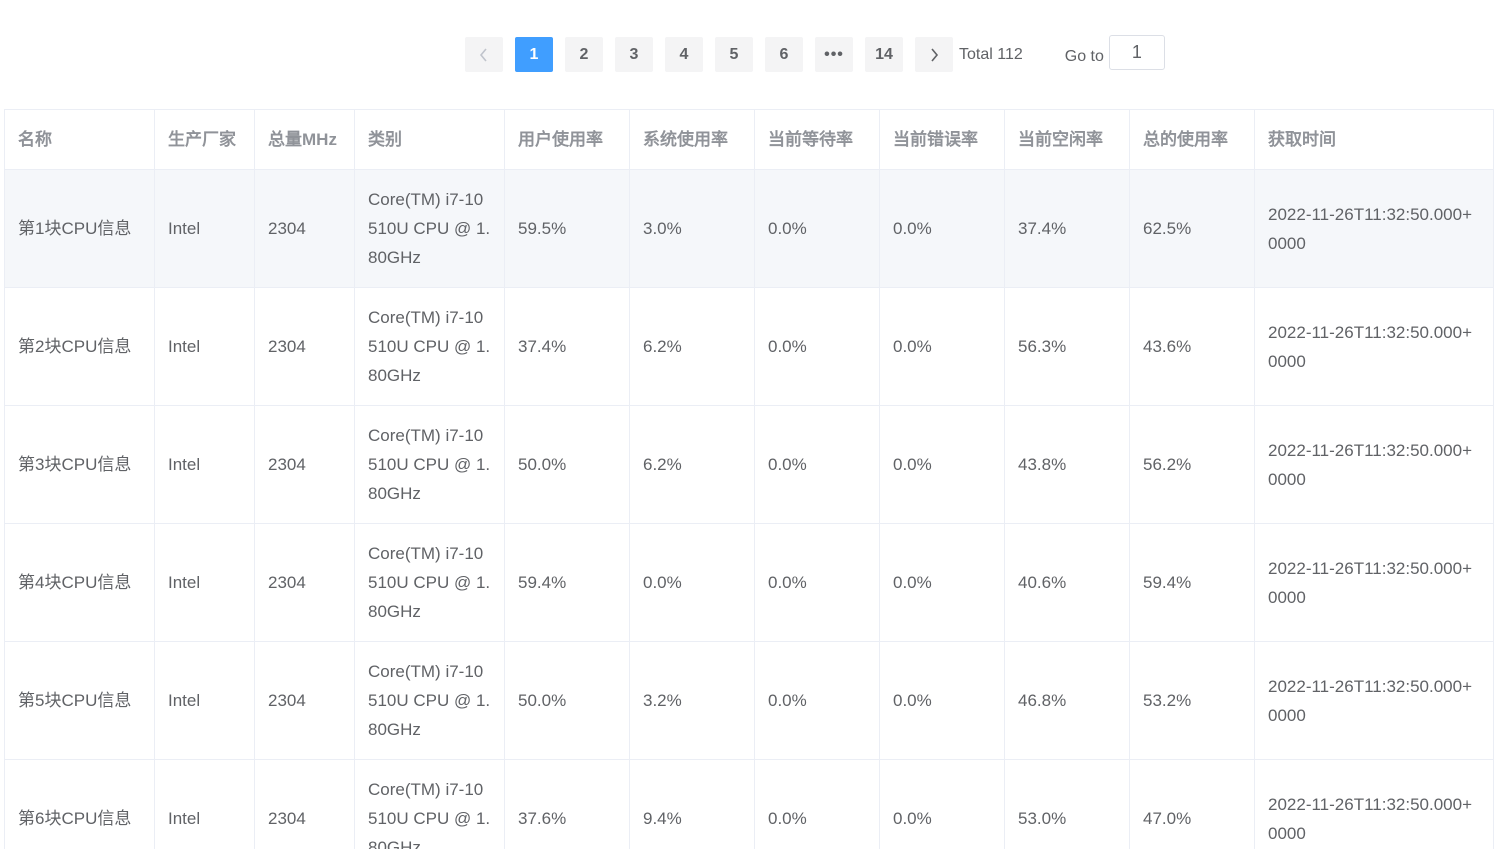  What do you see at coordinates (1067, 346) in the screenshot?
I see `cell-idle-rate: 56.3%` at bounding box center [1067, 346].